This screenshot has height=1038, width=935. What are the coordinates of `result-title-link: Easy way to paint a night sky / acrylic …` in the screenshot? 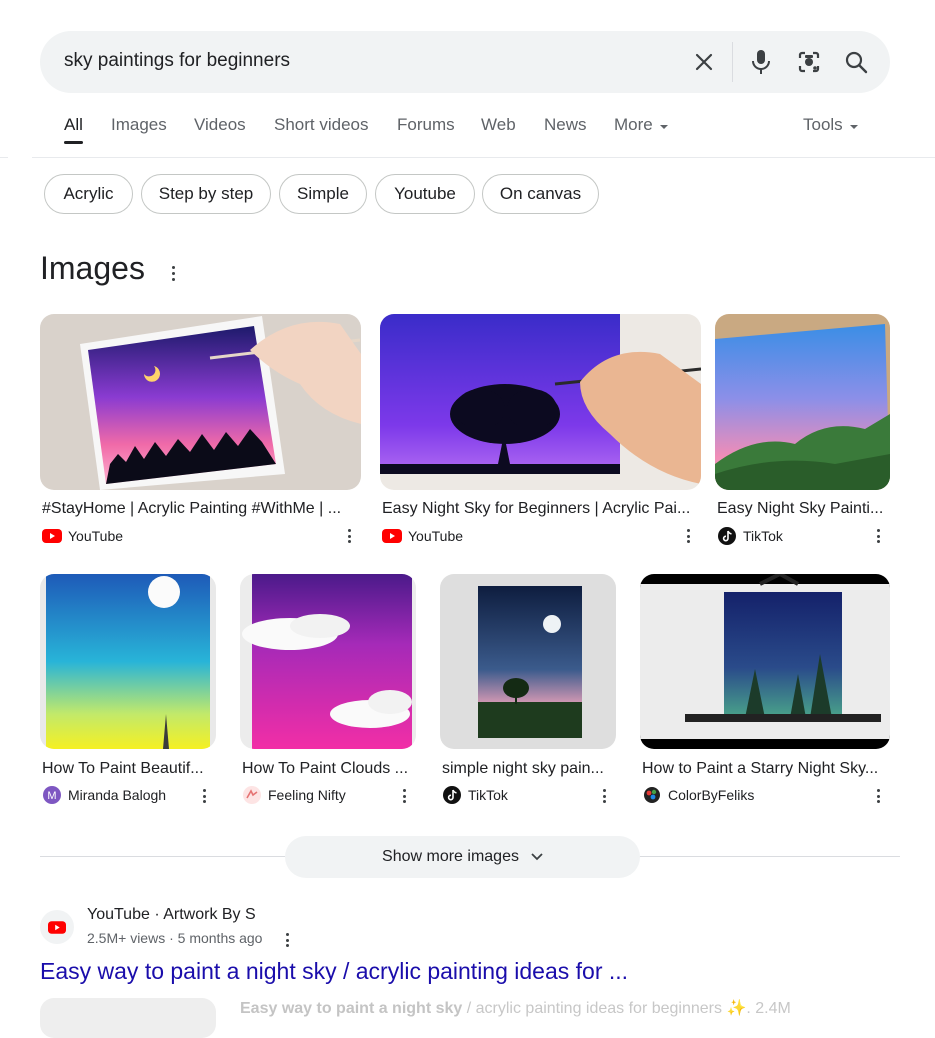 It's located at (334, 971).